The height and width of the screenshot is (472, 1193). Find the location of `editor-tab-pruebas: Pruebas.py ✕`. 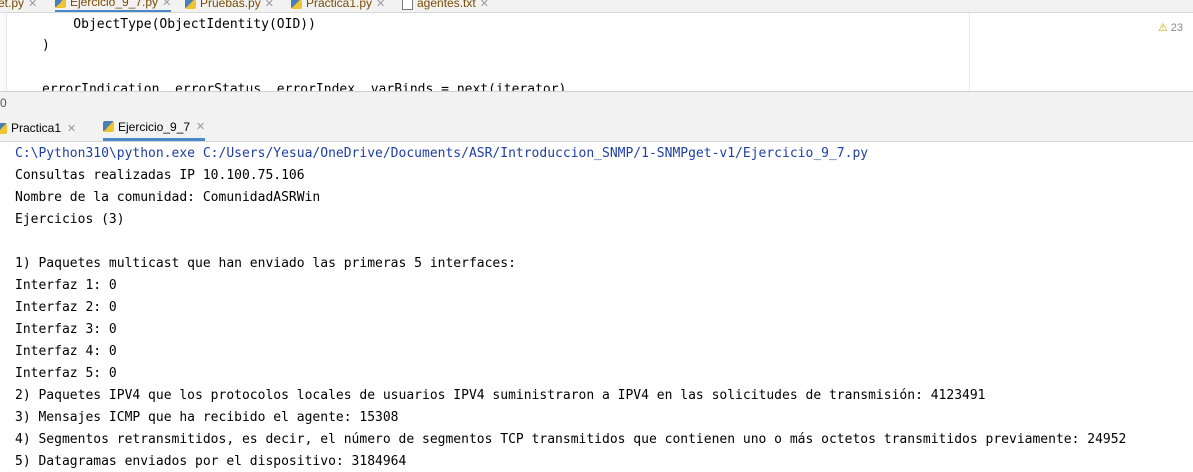

editor-tab-pruebas: Pruebas.py ✕ is located at coordinates (229, 6).